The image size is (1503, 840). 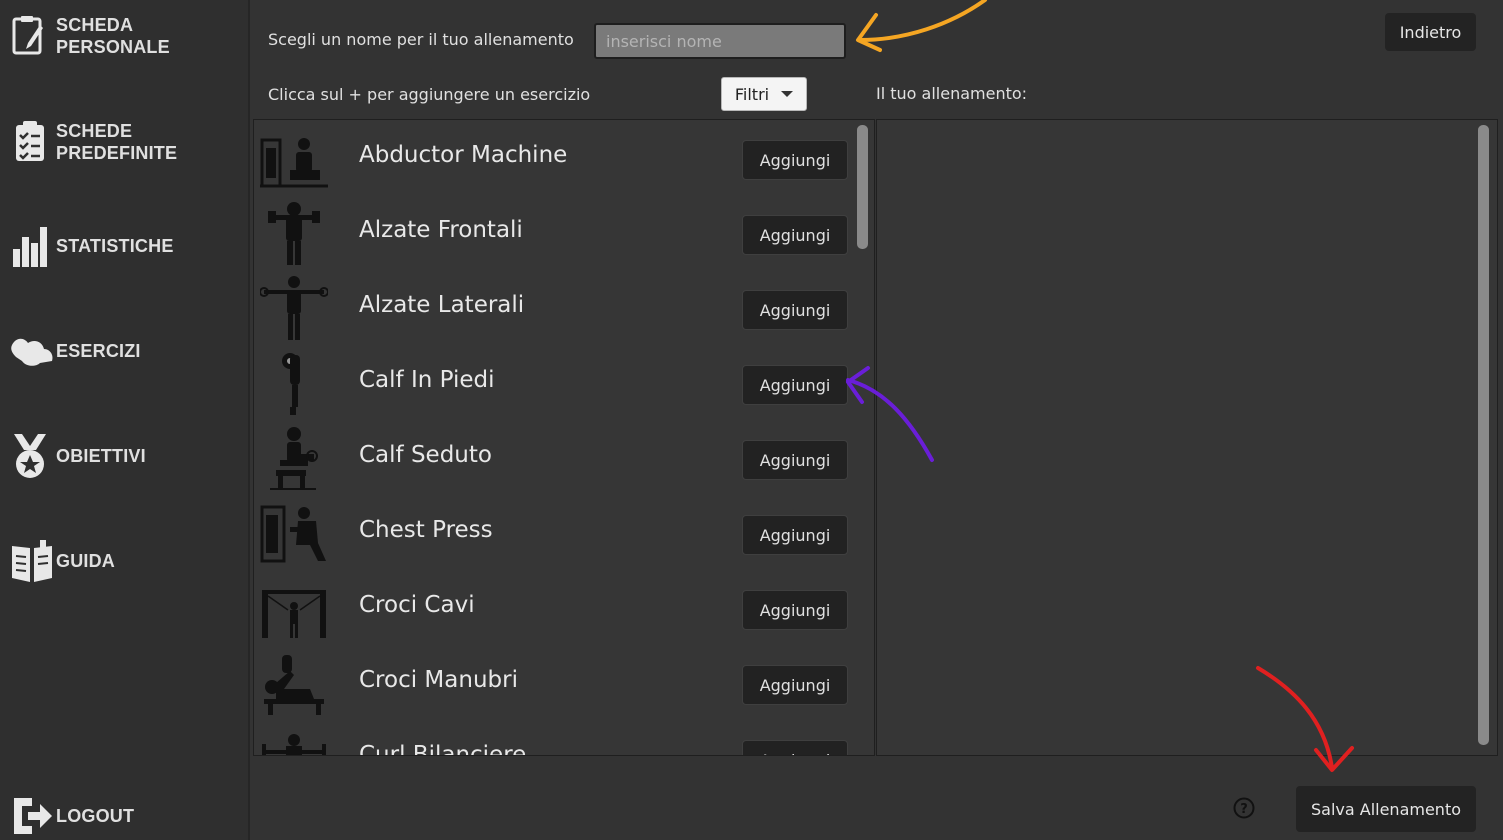 I want to click on sidebar-item-schede-predefinite: SCHEDE PREDEFINITE, so click(x=108, y=142).